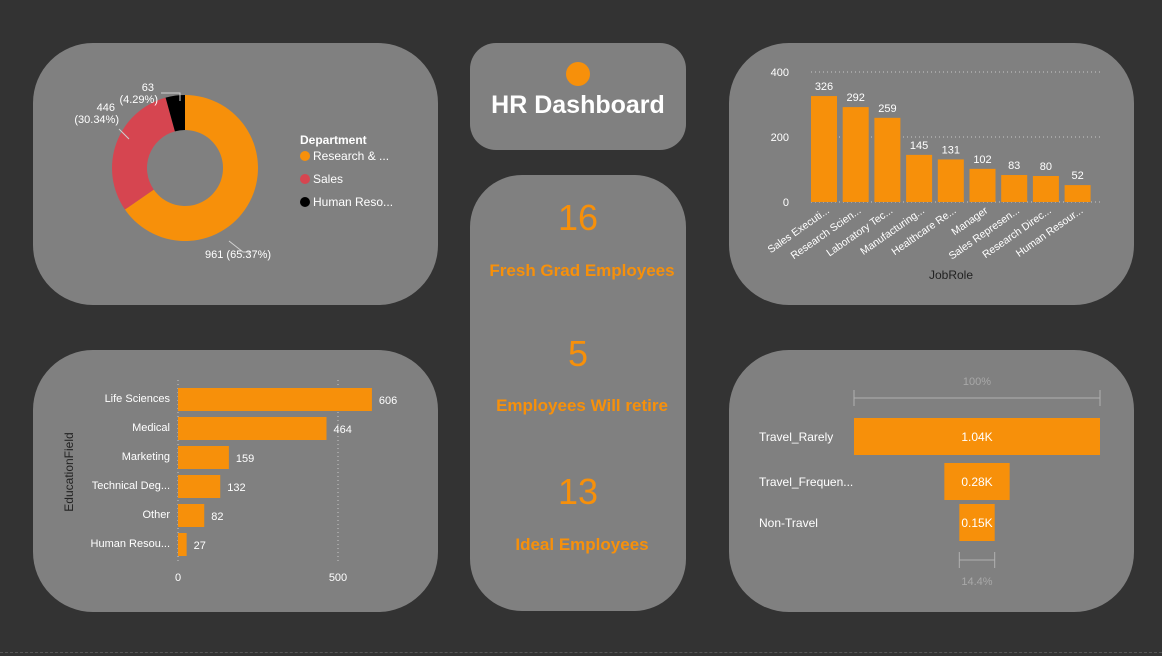  I want to click on donut-data-label-percent: (4.29%), so click(138, 100).